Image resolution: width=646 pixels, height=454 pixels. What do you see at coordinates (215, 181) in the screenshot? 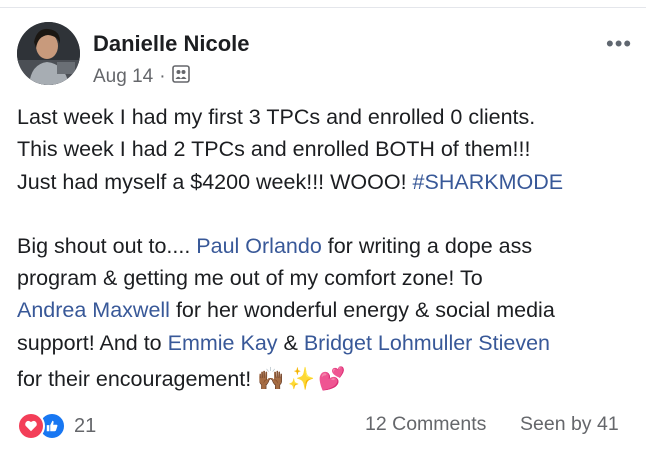
I see `post-text: Just had myself a $4200 week!!! WOOO!` at bounding box center [215, 181].